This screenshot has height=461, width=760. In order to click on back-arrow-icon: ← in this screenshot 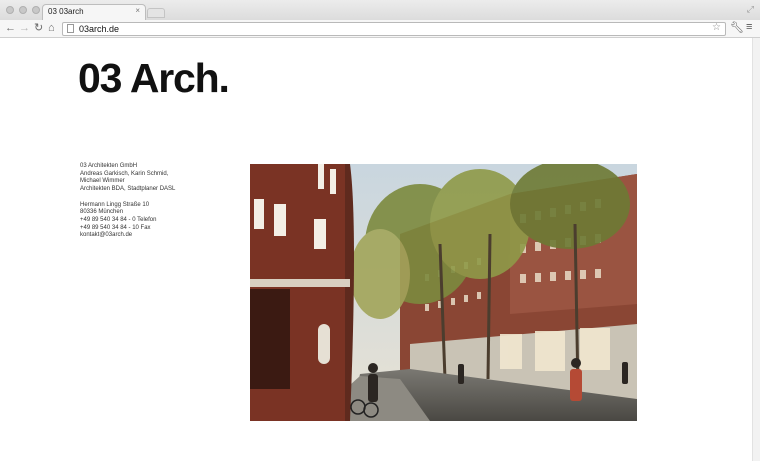, I will do `click(10, 28)`.